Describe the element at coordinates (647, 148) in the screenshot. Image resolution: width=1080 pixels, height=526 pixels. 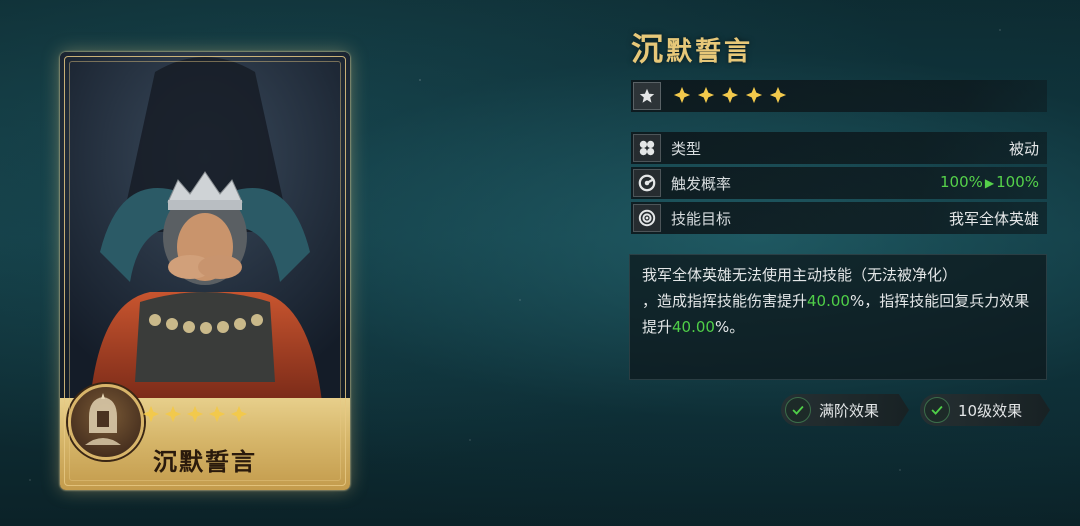
I see `clover-icon` at that location.